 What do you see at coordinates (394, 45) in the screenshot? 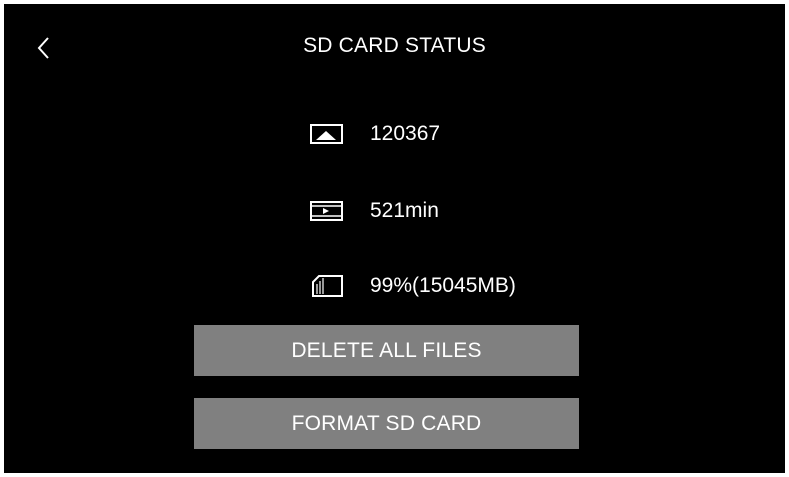
I see `page-title: SD CARD STATUS` at bounding box center [394, 45].